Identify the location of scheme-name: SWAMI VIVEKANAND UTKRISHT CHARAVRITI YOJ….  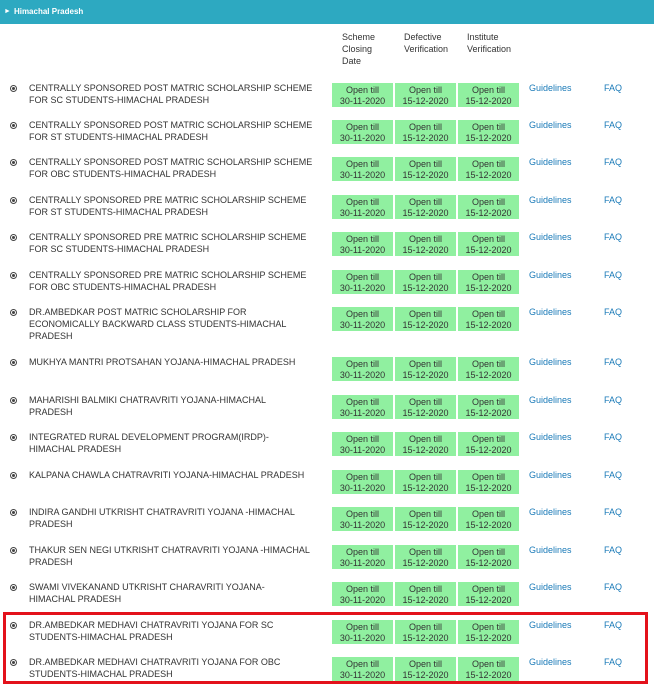
(177, 593).